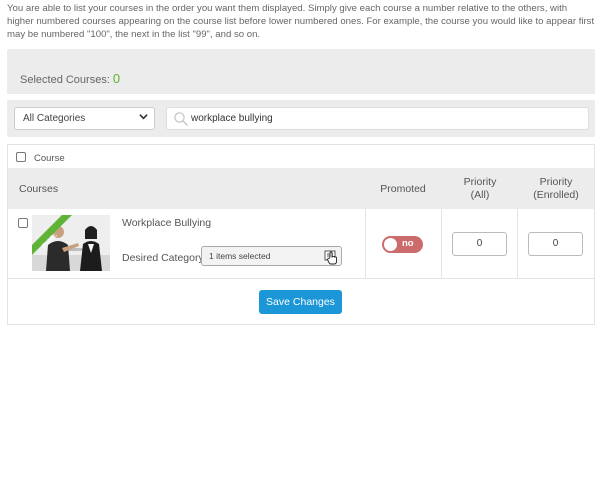 This screenshot has height=479, width=600. Describe the element at coordinates (331, 258) in the screenshot. I see `hand-pointer-icon` at that location.